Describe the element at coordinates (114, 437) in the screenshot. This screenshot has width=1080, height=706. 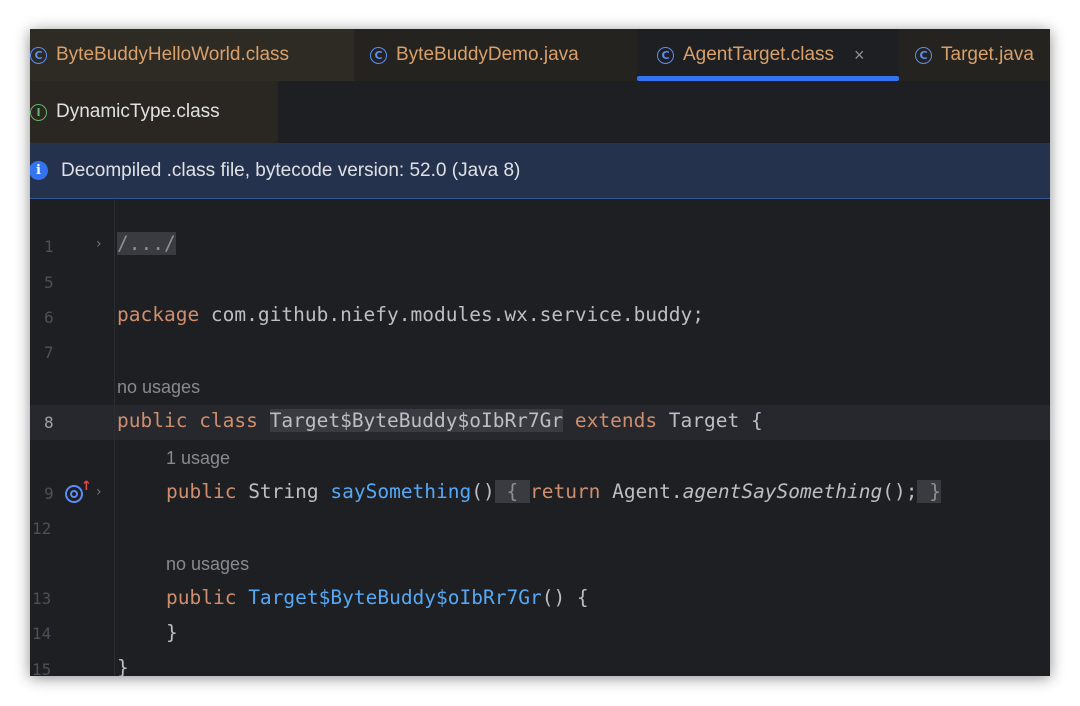
I see `gutter-divider` at that location.